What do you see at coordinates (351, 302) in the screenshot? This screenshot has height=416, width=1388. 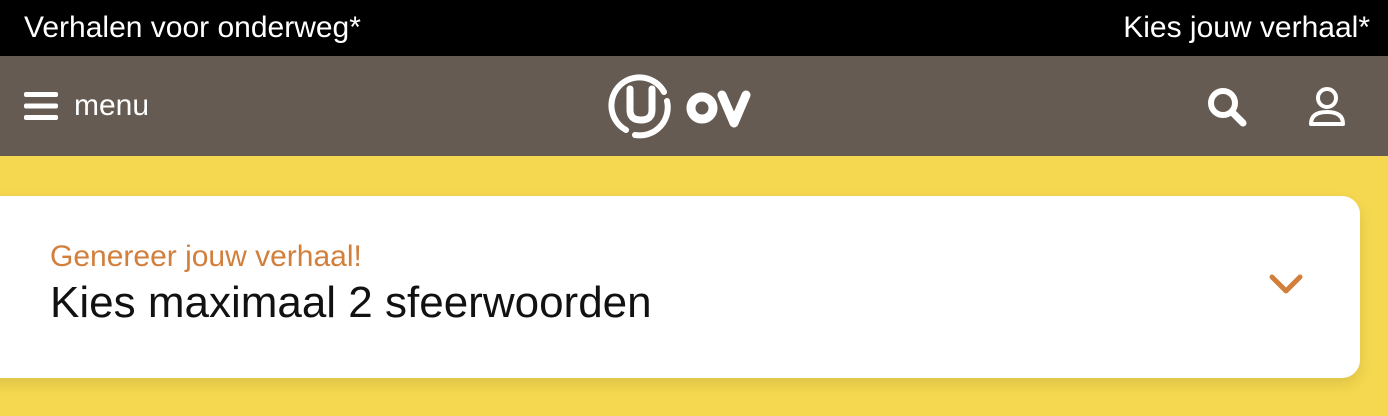 I see `card-title: Kies maximaal 2 sfeerwoorden` at bounding box center [351, 302].